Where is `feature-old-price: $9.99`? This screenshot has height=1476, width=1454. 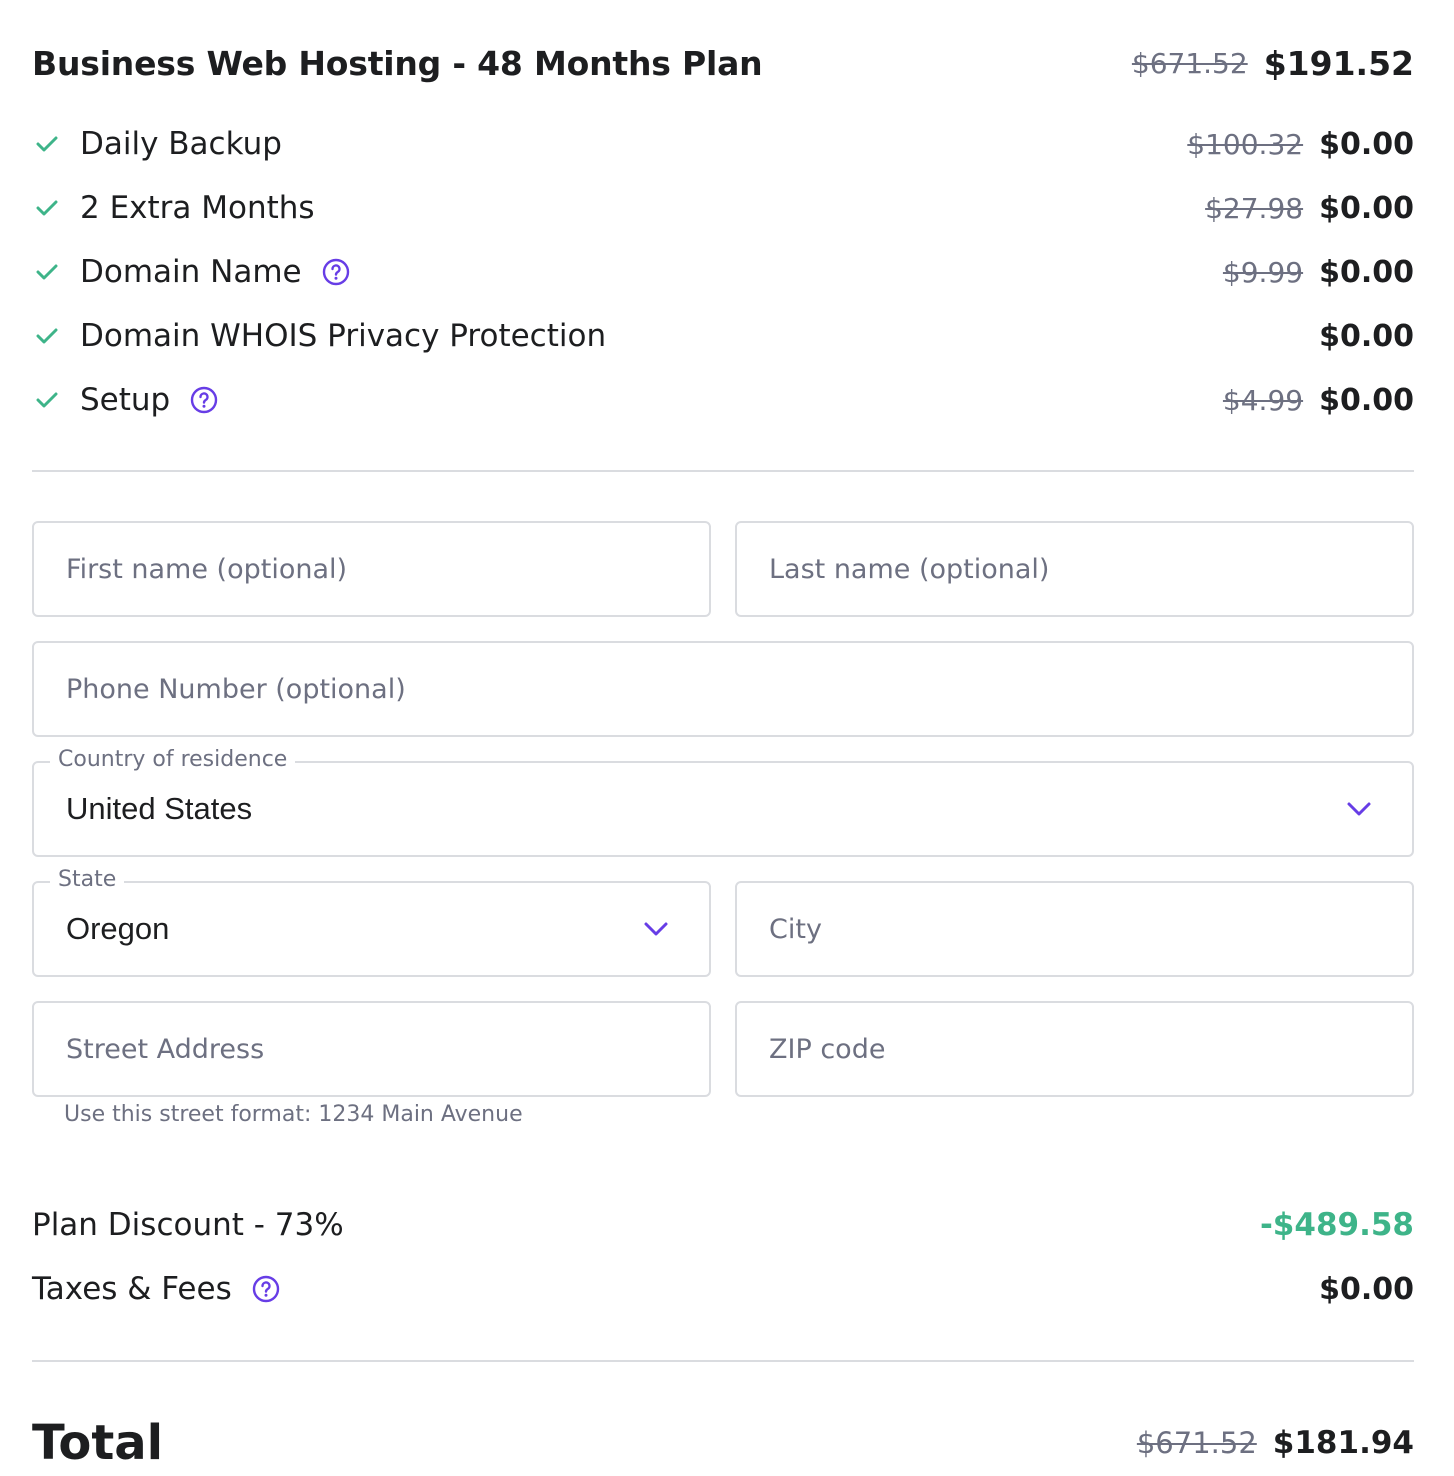 feature-old-price: $9.99 is located at coordinates (1263, 272).